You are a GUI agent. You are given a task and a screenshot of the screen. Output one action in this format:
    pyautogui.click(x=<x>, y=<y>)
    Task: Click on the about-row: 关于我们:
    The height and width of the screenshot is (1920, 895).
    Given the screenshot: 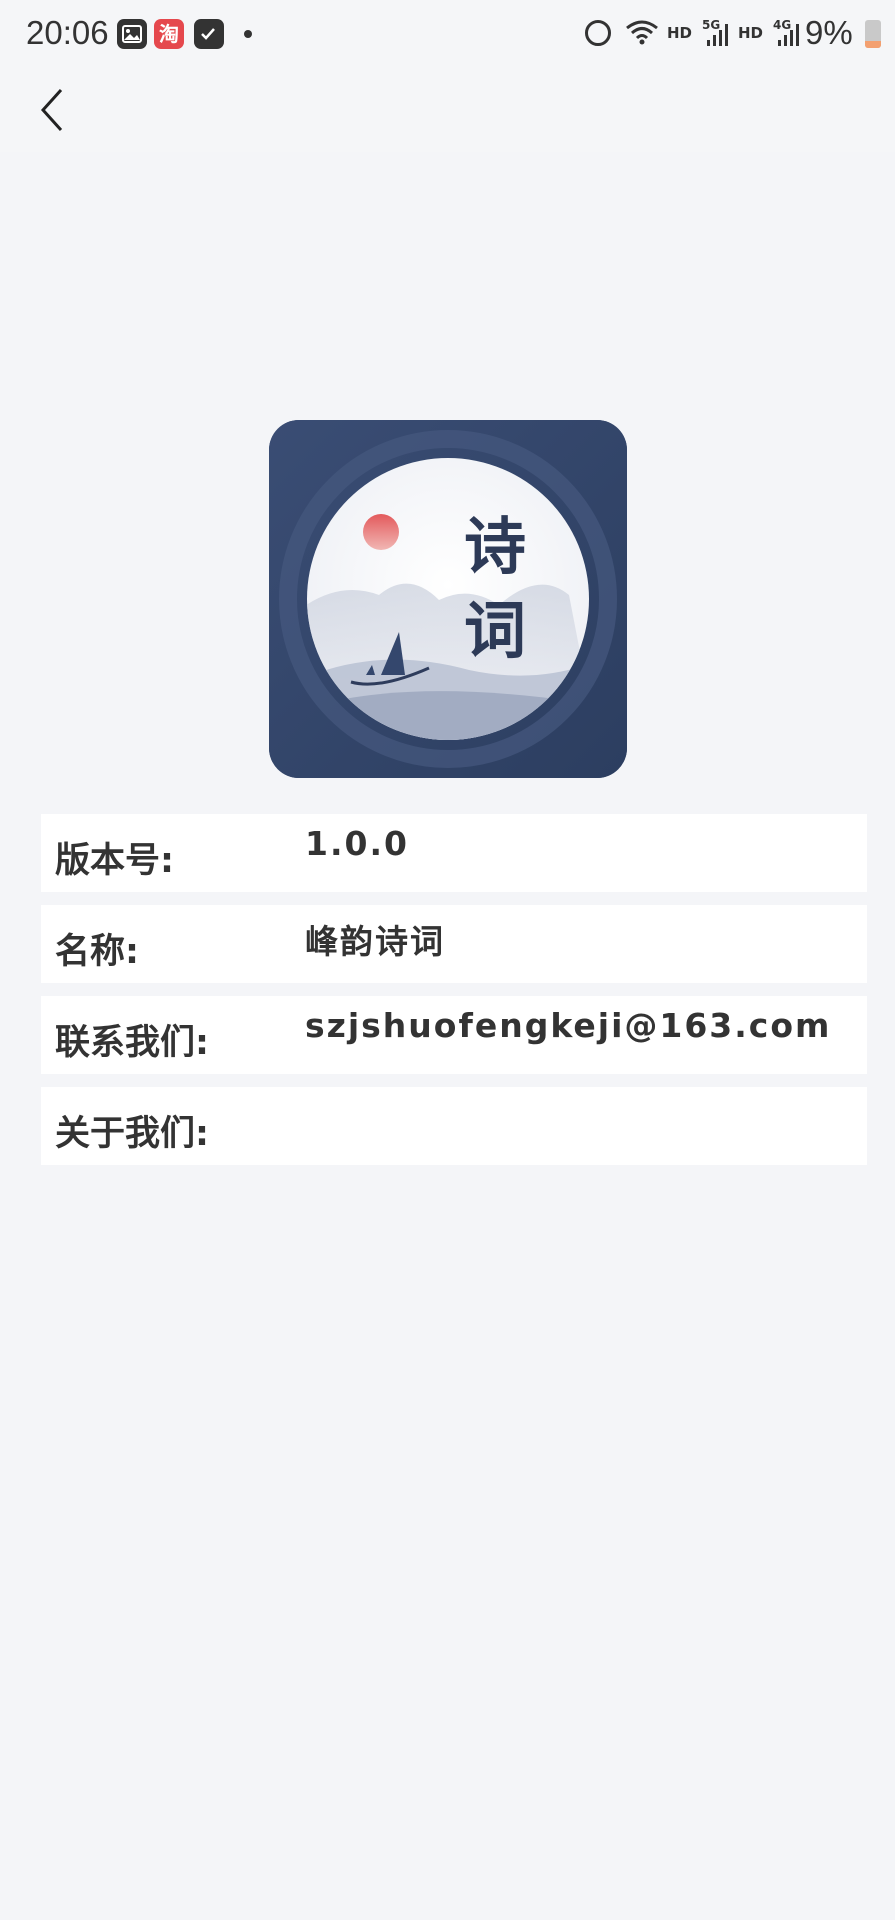 What is the action you would take?
    pyautogui.click(x=454, y=1126)
    